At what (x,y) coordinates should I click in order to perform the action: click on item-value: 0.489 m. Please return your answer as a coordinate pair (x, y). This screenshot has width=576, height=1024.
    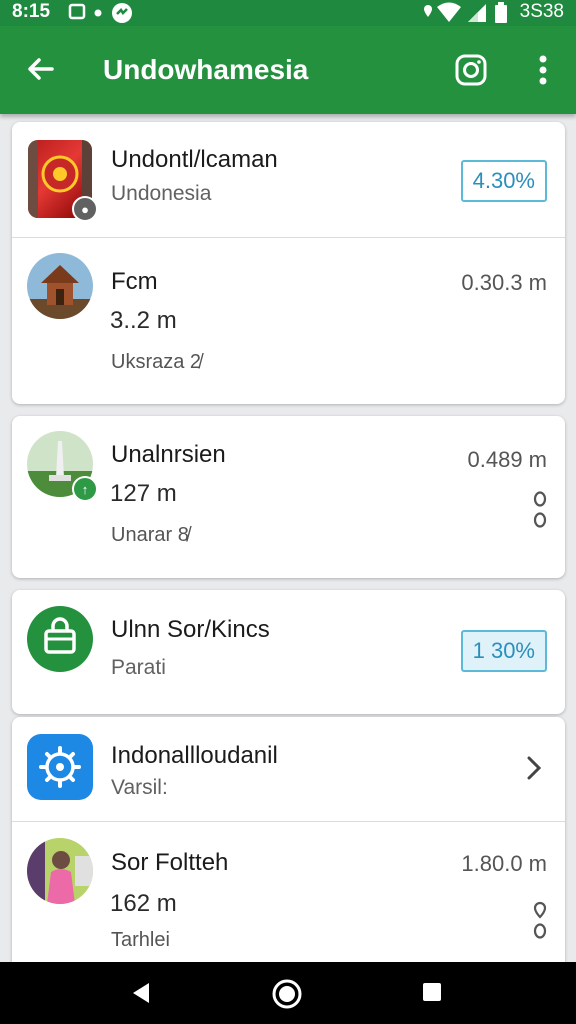
    Looking at the image, I should click on (507, 459).